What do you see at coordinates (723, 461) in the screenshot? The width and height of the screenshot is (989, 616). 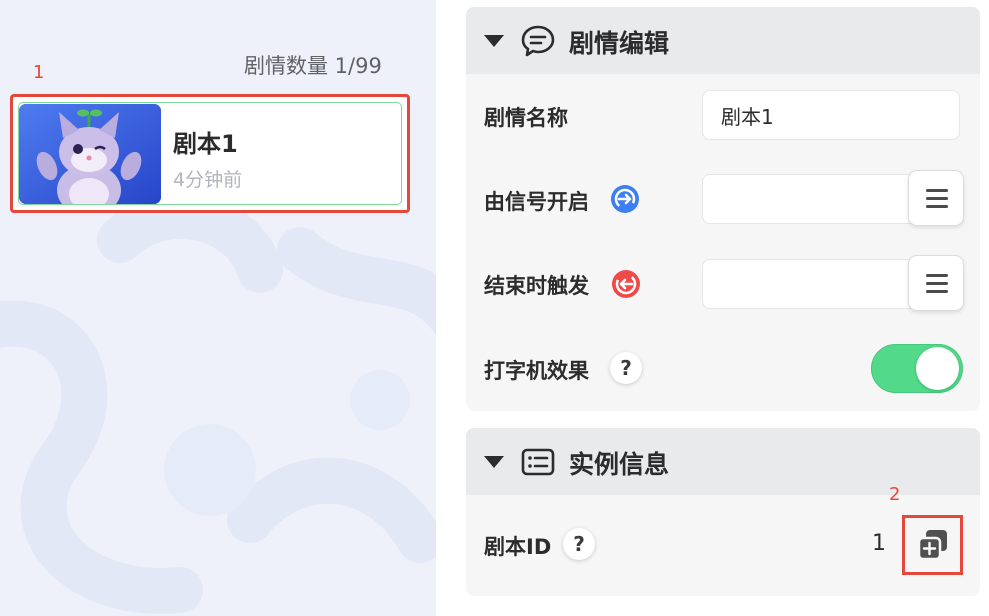 I see `instance-info-header: 实例信息` at bounding box center [723, 461].